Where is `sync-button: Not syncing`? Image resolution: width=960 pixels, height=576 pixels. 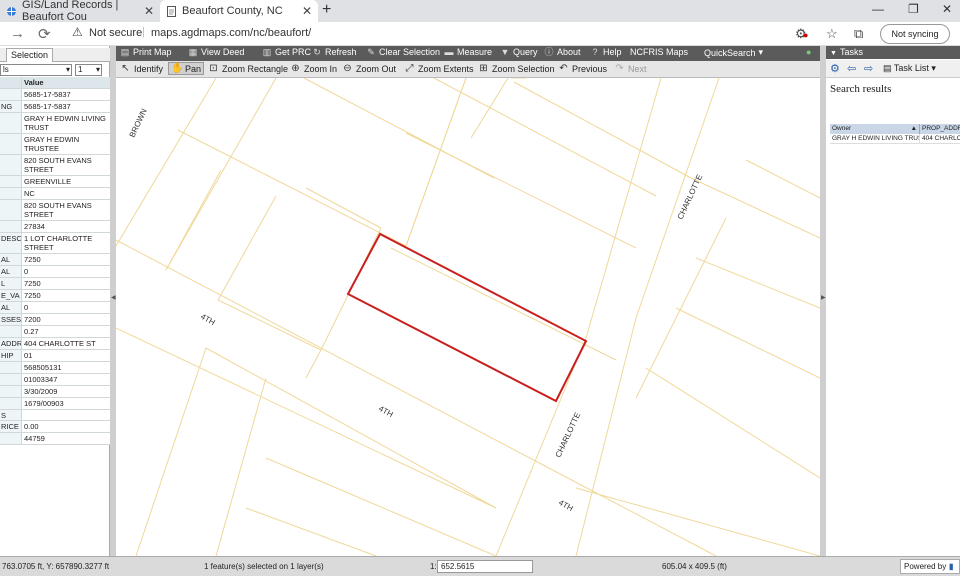 sync-button: Not syncing is located at coordinates (915, 34).